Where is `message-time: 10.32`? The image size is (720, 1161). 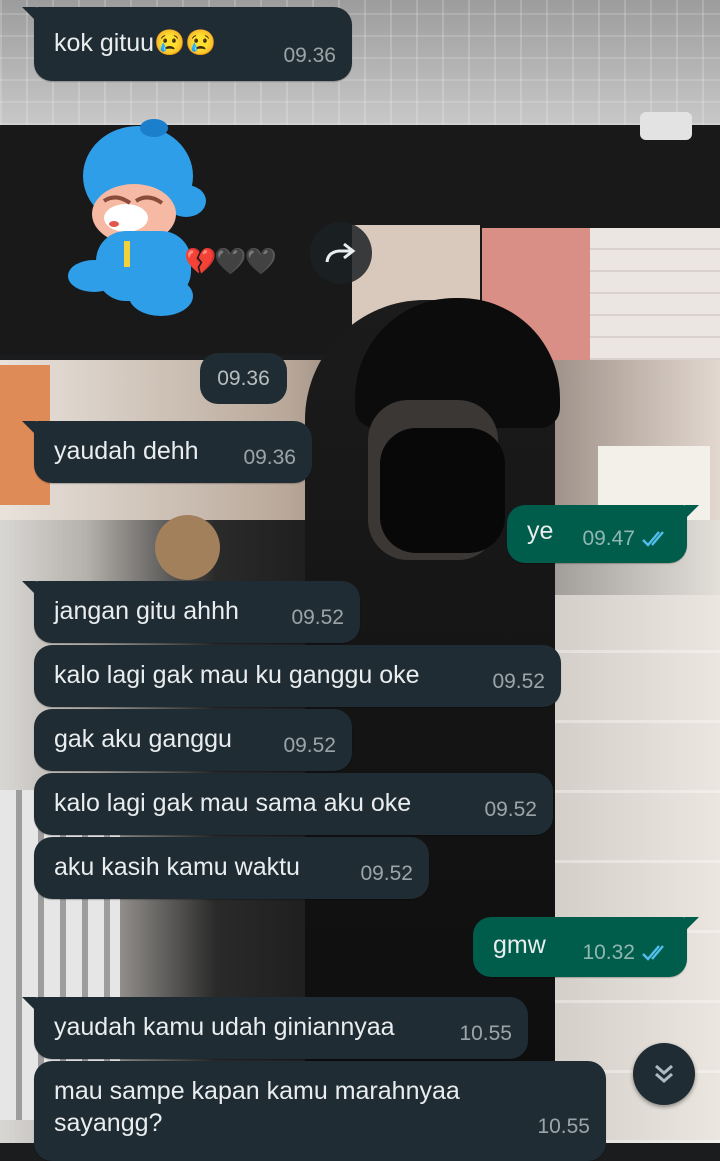
message-time: 10.32 is located at coordinates (608, 952).